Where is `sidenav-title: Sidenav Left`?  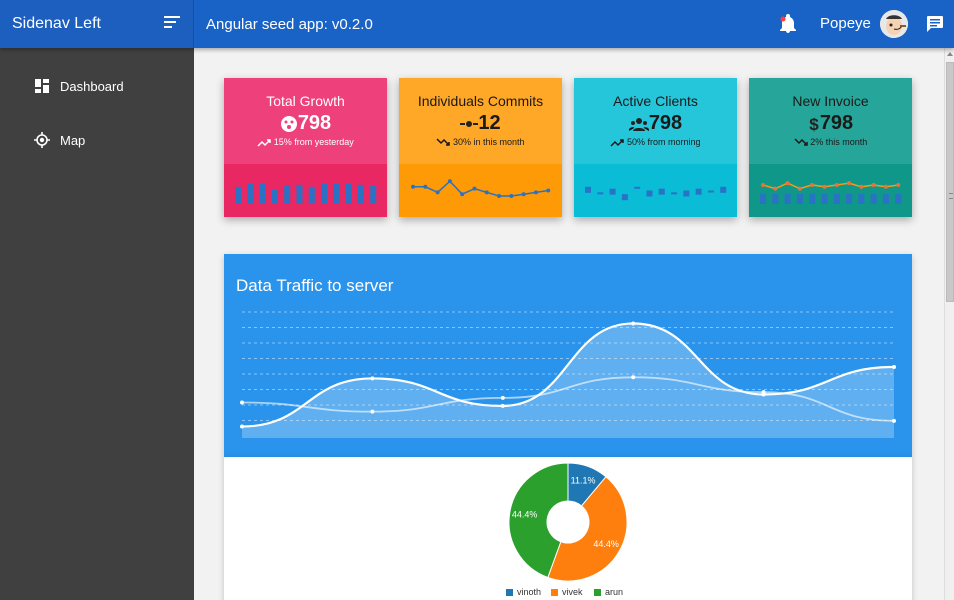
sidenav-title: Sidenav Left is located at coordinates (56, 23).